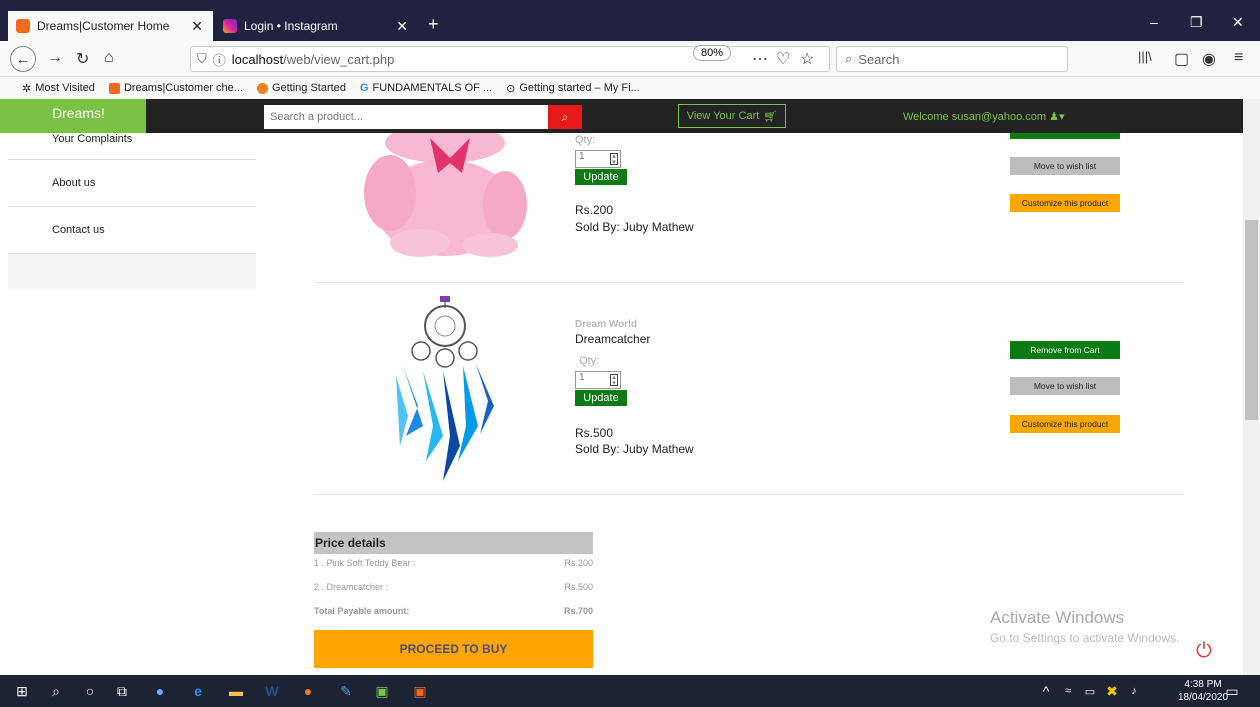 Image resolution: width=1260 pixels, height=707 pixels. I want to click on clock-date: 18/04/2020, so click(1203, 697).